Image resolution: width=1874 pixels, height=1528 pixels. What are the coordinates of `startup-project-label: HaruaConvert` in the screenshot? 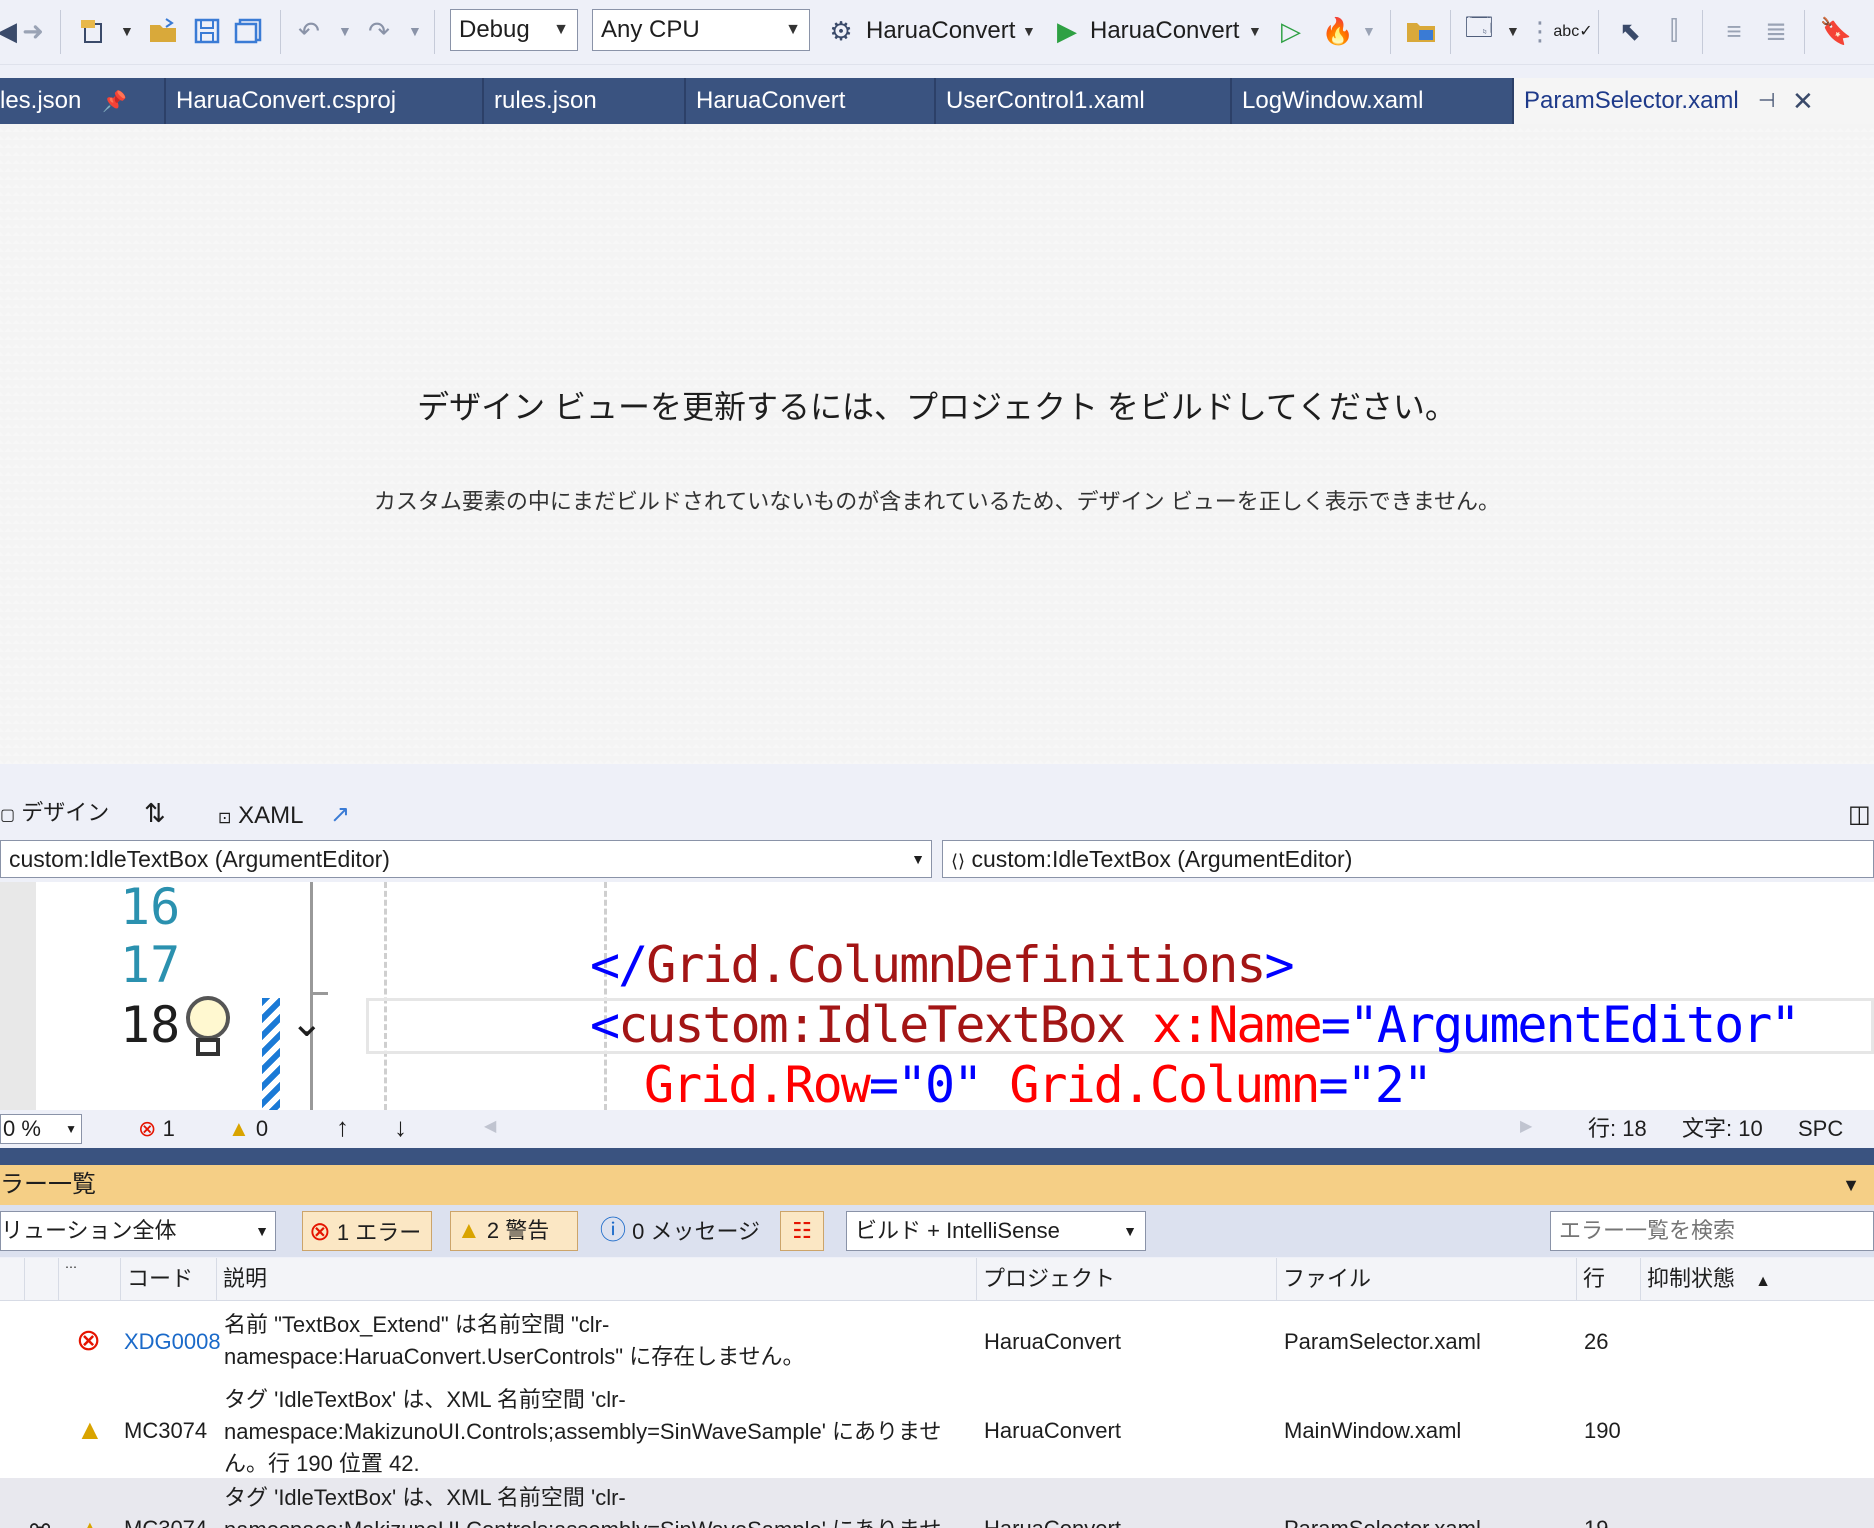 It's located at (940, 31).